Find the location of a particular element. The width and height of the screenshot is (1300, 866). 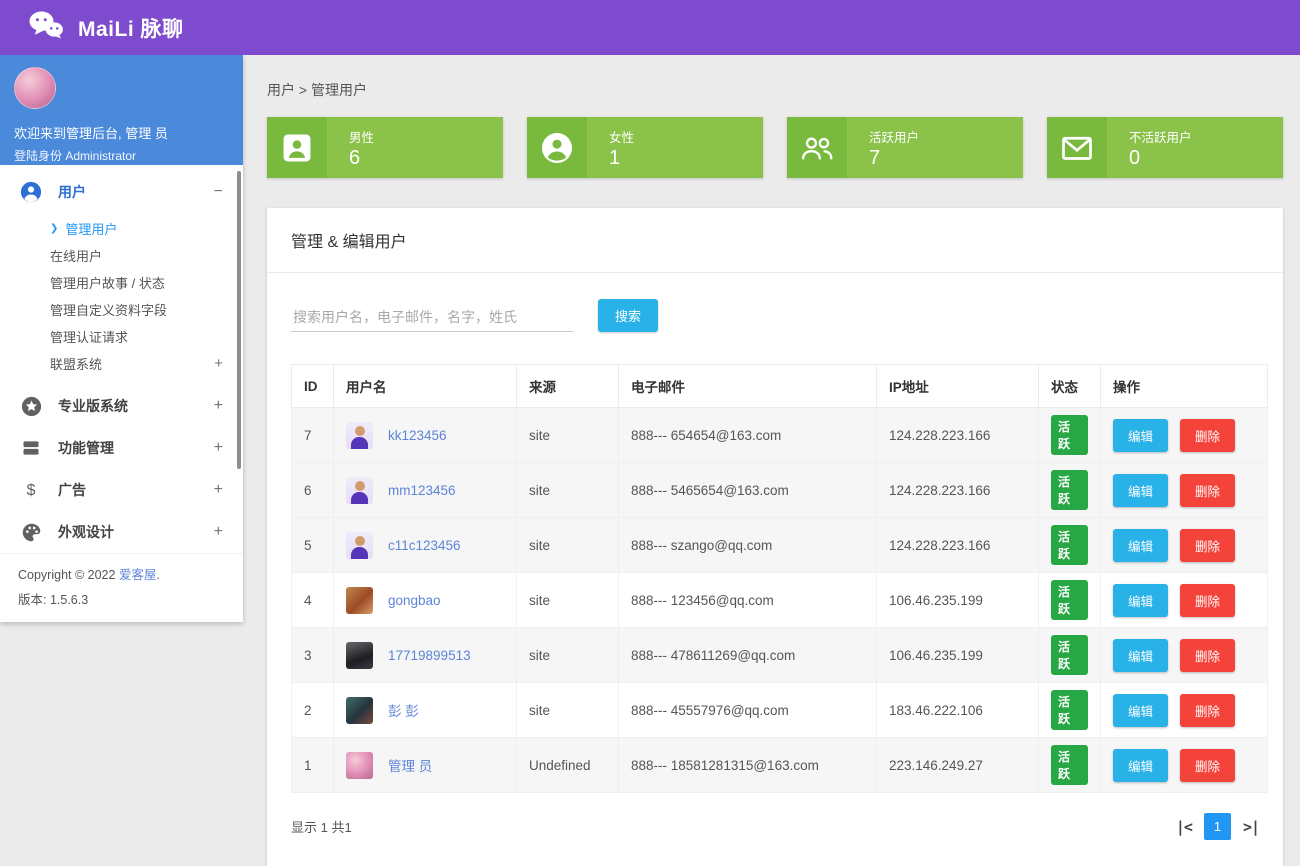

sidebar-item-ads: $ 广告 + is located at coordinates (121, 490).